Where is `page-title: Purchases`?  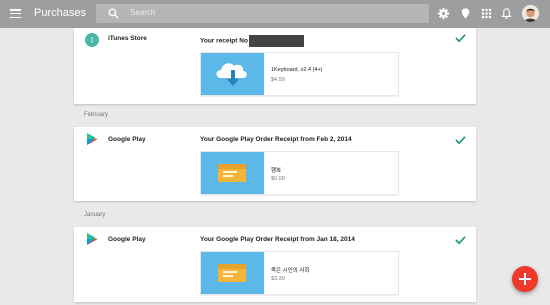 page-title: Purchases is located at coordinates (60, 13).